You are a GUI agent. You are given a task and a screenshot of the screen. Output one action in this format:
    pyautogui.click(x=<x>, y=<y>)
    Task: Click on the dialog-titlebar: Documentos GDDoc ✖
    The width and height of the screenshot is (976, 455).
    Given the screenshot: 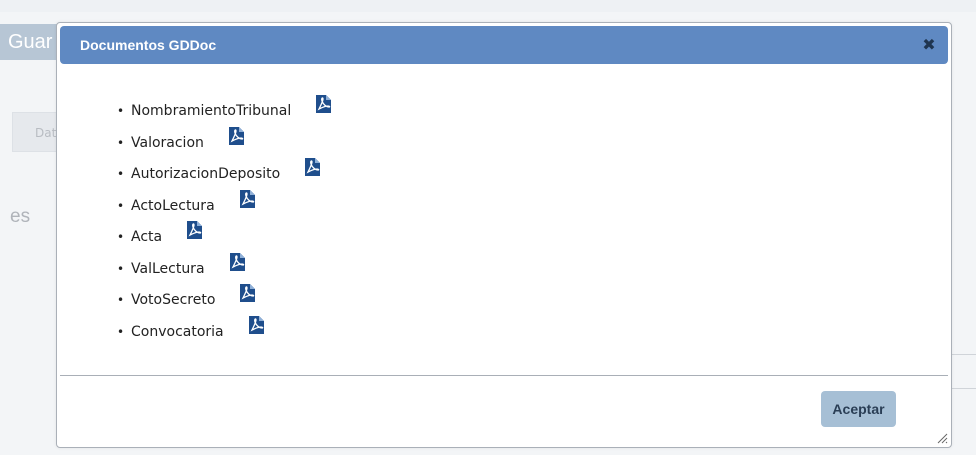 What is the action you would take?
    pyautogui.click(x=504, y=45)
    